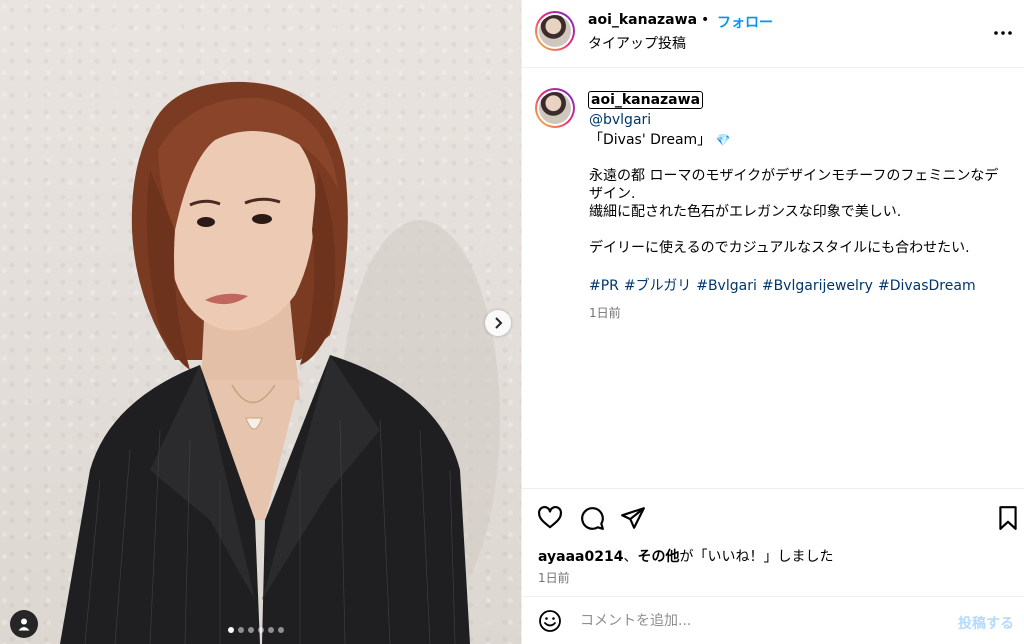  What do you see at coordinates (756, 557) in the screenshot?
I see `likes-suffix: が「いいね！」しました` at bounding box center [756, 557].